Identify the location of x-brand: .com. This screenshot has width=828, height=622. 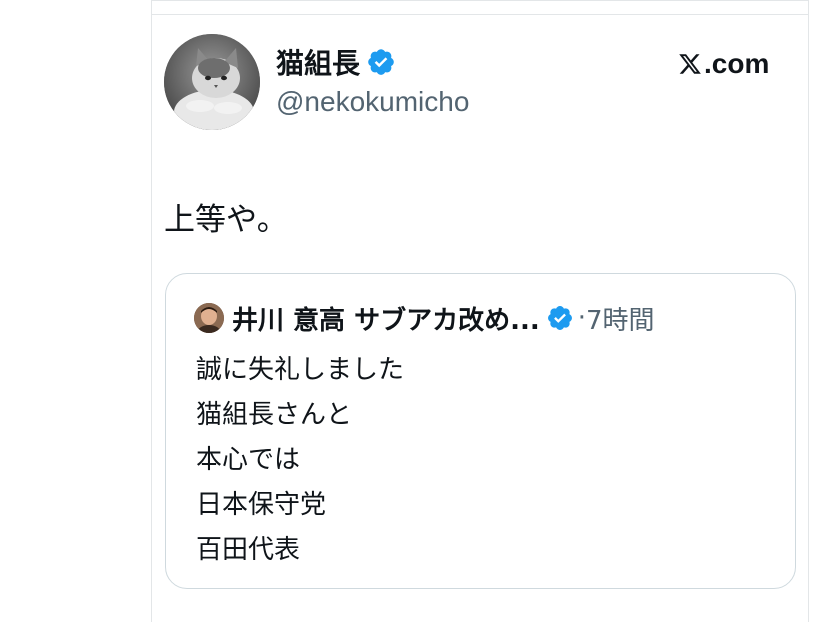
(723, 64).